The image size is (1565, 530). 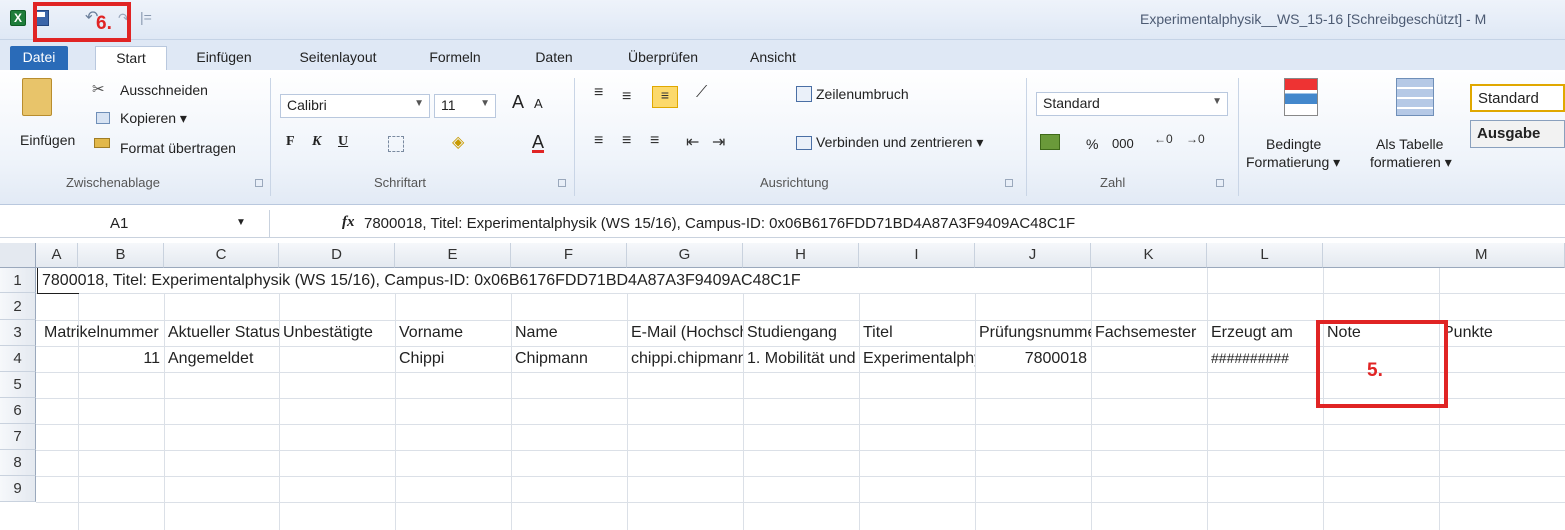 What do you see at coordinates (453, 255) in the screenshot?
I see `column-header-e: E` at bounding box center [453, 255].